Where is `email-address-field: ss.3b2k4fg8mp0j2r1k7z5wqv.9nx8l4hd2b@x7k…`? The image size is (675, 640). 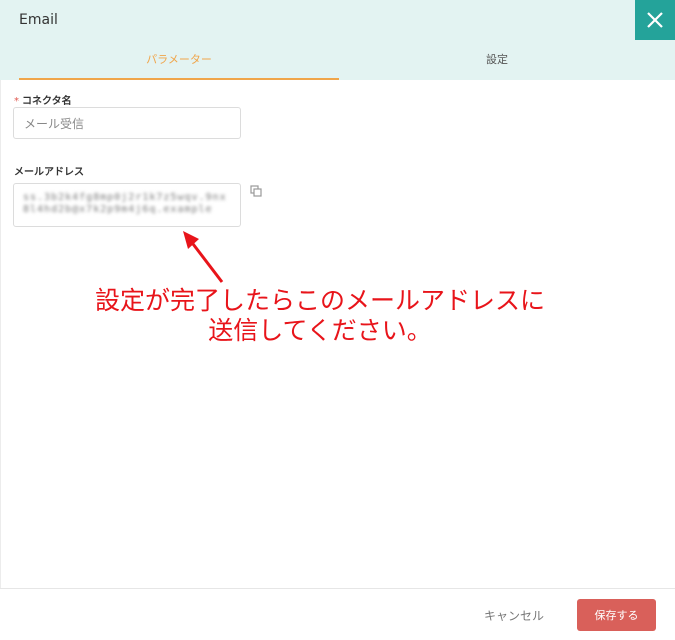
email-address-field: ss.3b2k4fg8mp0j2r1k7z5wqv.9nx8l4hd2b@x7k… is located at coordinates (127, 205).